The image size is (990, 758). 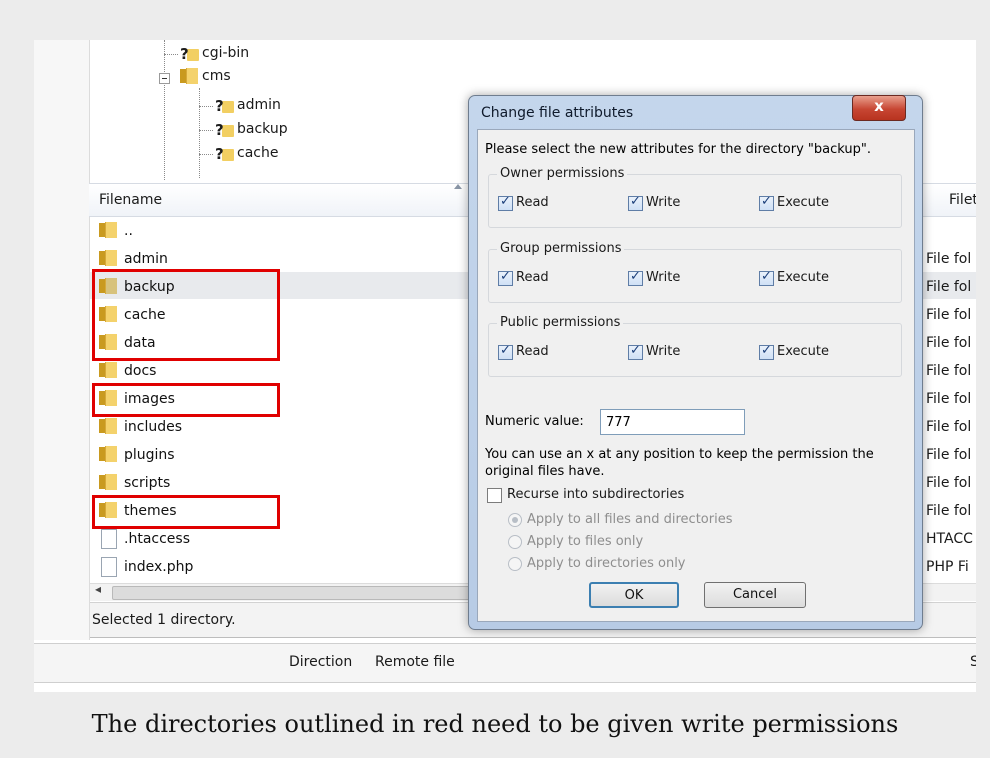 What do you see at coordinates (695, 197) in the screenshot?
I see `owner-permissions-group: Owner permissions Read Write Execute` at bounding box center [695, 197].